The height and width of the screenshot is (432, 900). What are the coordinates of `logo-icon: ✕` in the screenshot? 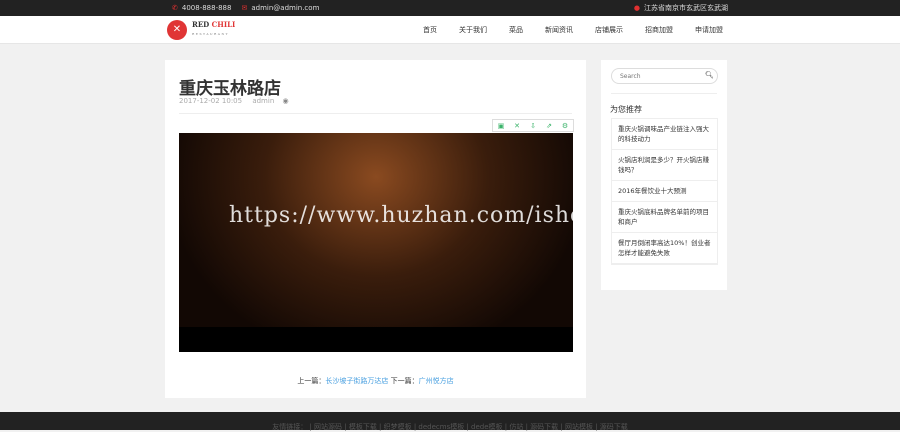 It's located at (177, 29).